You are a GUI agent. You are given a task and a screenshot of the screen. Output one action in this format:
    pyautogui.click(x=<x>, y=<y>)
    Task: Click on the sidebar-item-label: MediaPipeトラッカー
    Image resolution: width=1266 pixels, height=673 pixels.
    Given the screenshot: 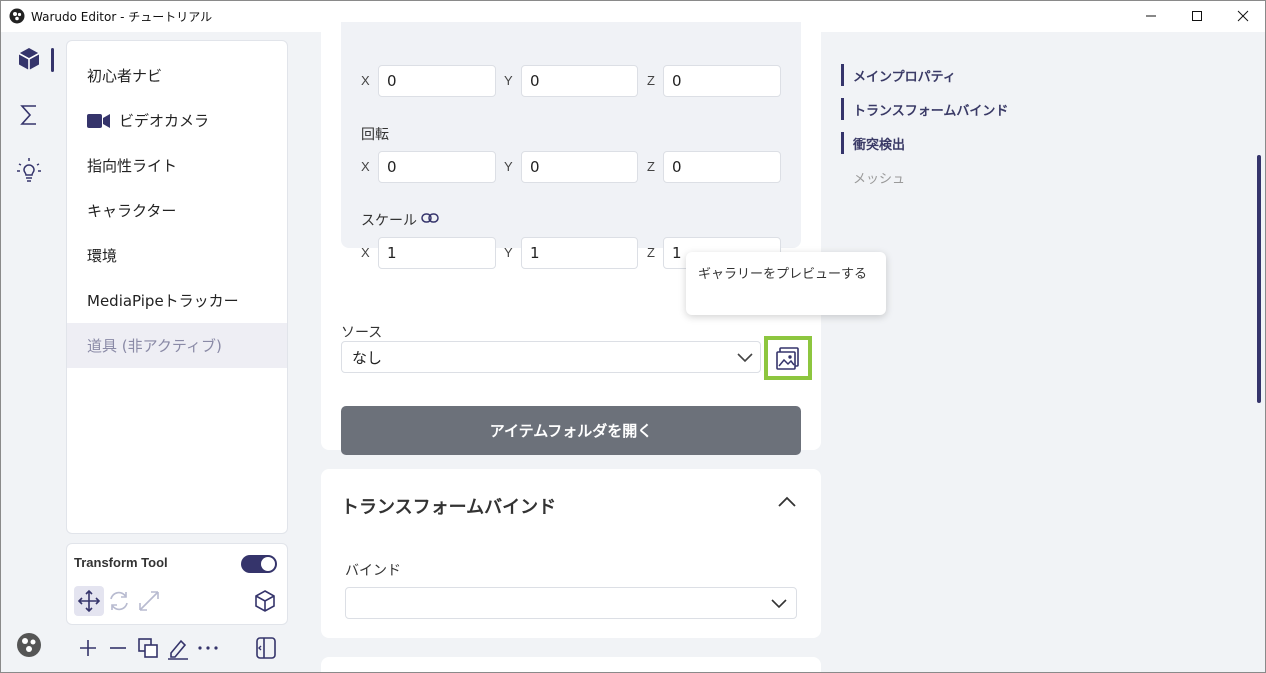 What is the action you would take?
    pyautogui.click(x=163, y=301)
    